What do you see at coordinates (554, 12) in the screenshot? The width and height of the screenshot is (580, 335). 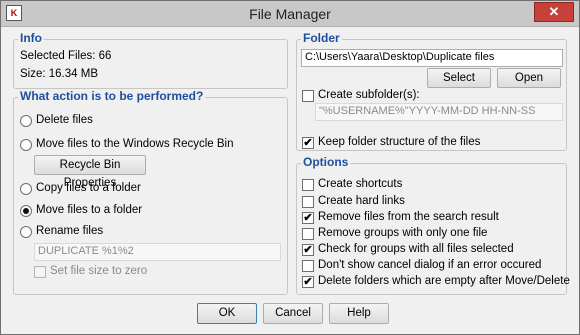 I see `close-button: ✕` at bounding box center [554, 12].